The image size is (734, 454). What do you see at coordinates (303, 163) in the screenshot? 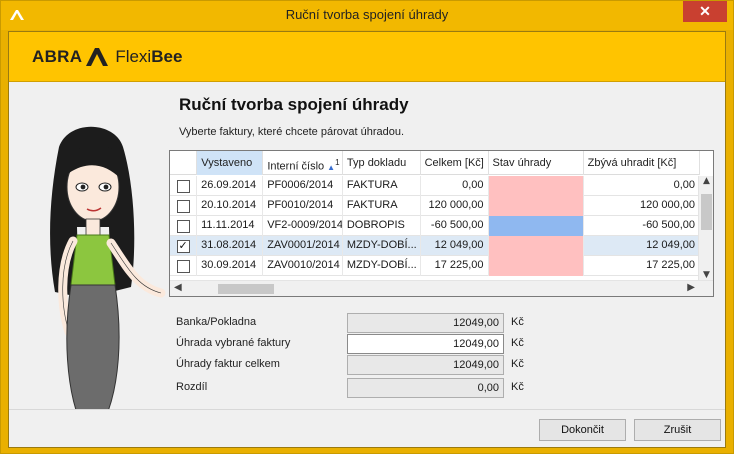
I see `column-header-internal-number: Interní číslo ▲1` at bounding box center [303, 163].